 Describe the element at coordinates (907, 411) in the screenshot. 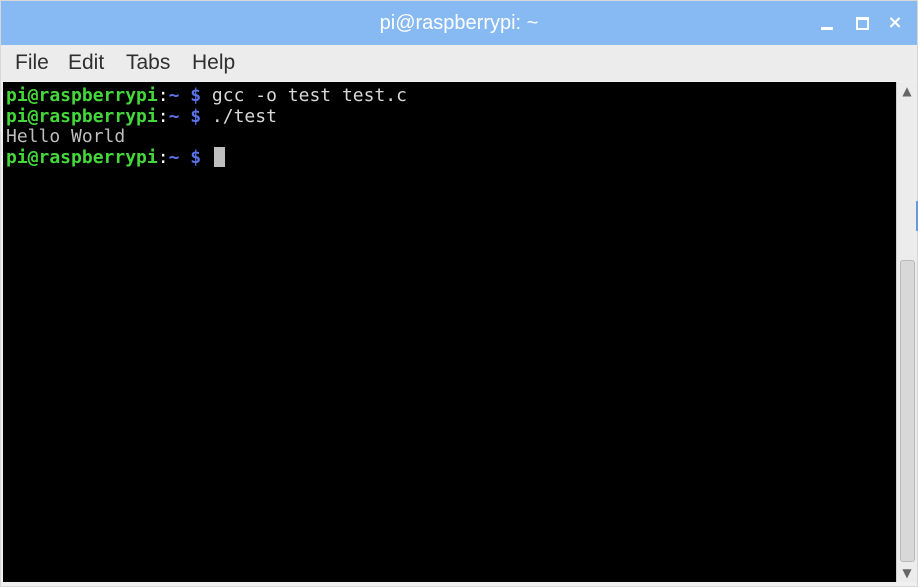

I see `scroll-thumb` at that location.